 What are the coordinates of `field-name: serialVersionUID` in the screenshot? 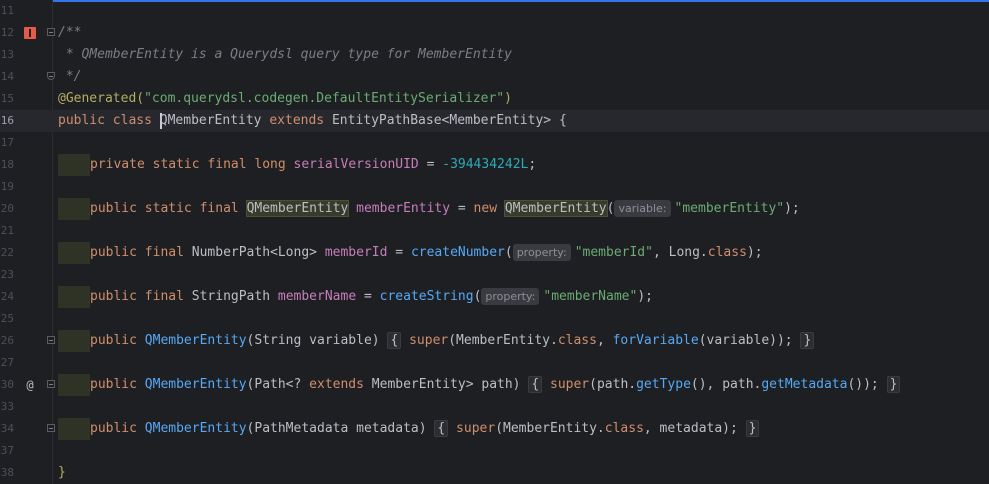 It's located at (356, 164).